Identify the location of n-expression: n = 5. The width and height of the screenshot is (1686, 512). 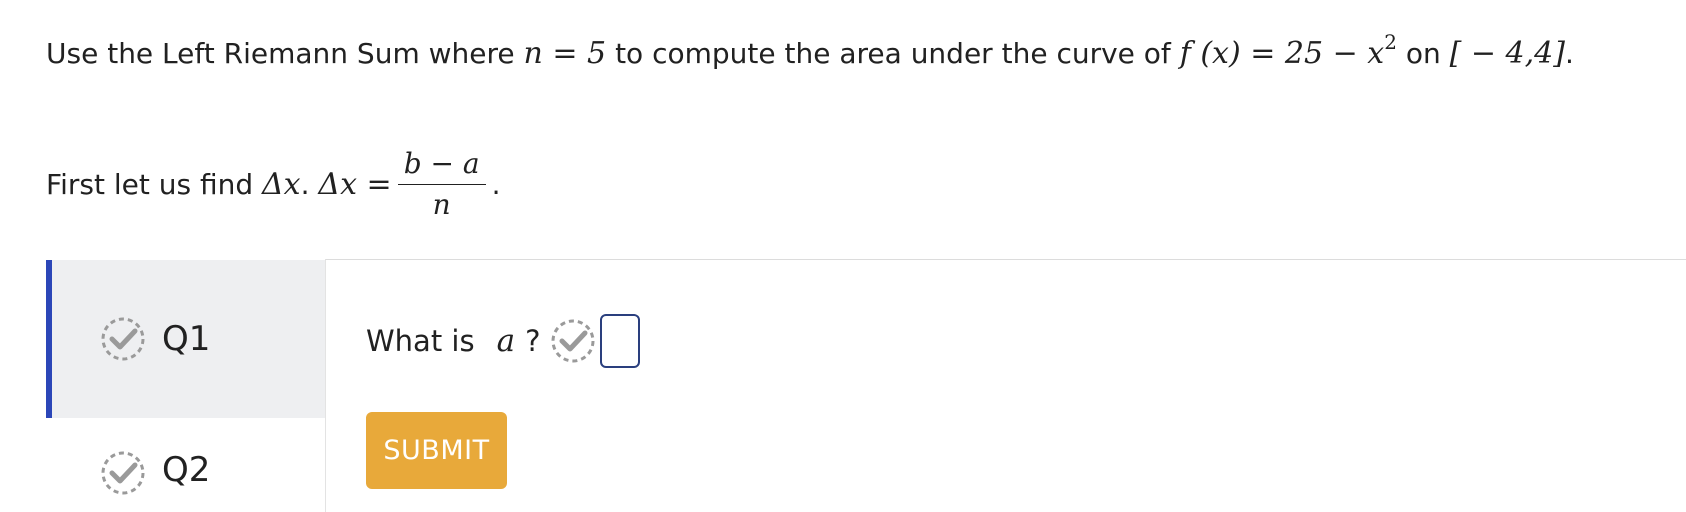
(565, 53).